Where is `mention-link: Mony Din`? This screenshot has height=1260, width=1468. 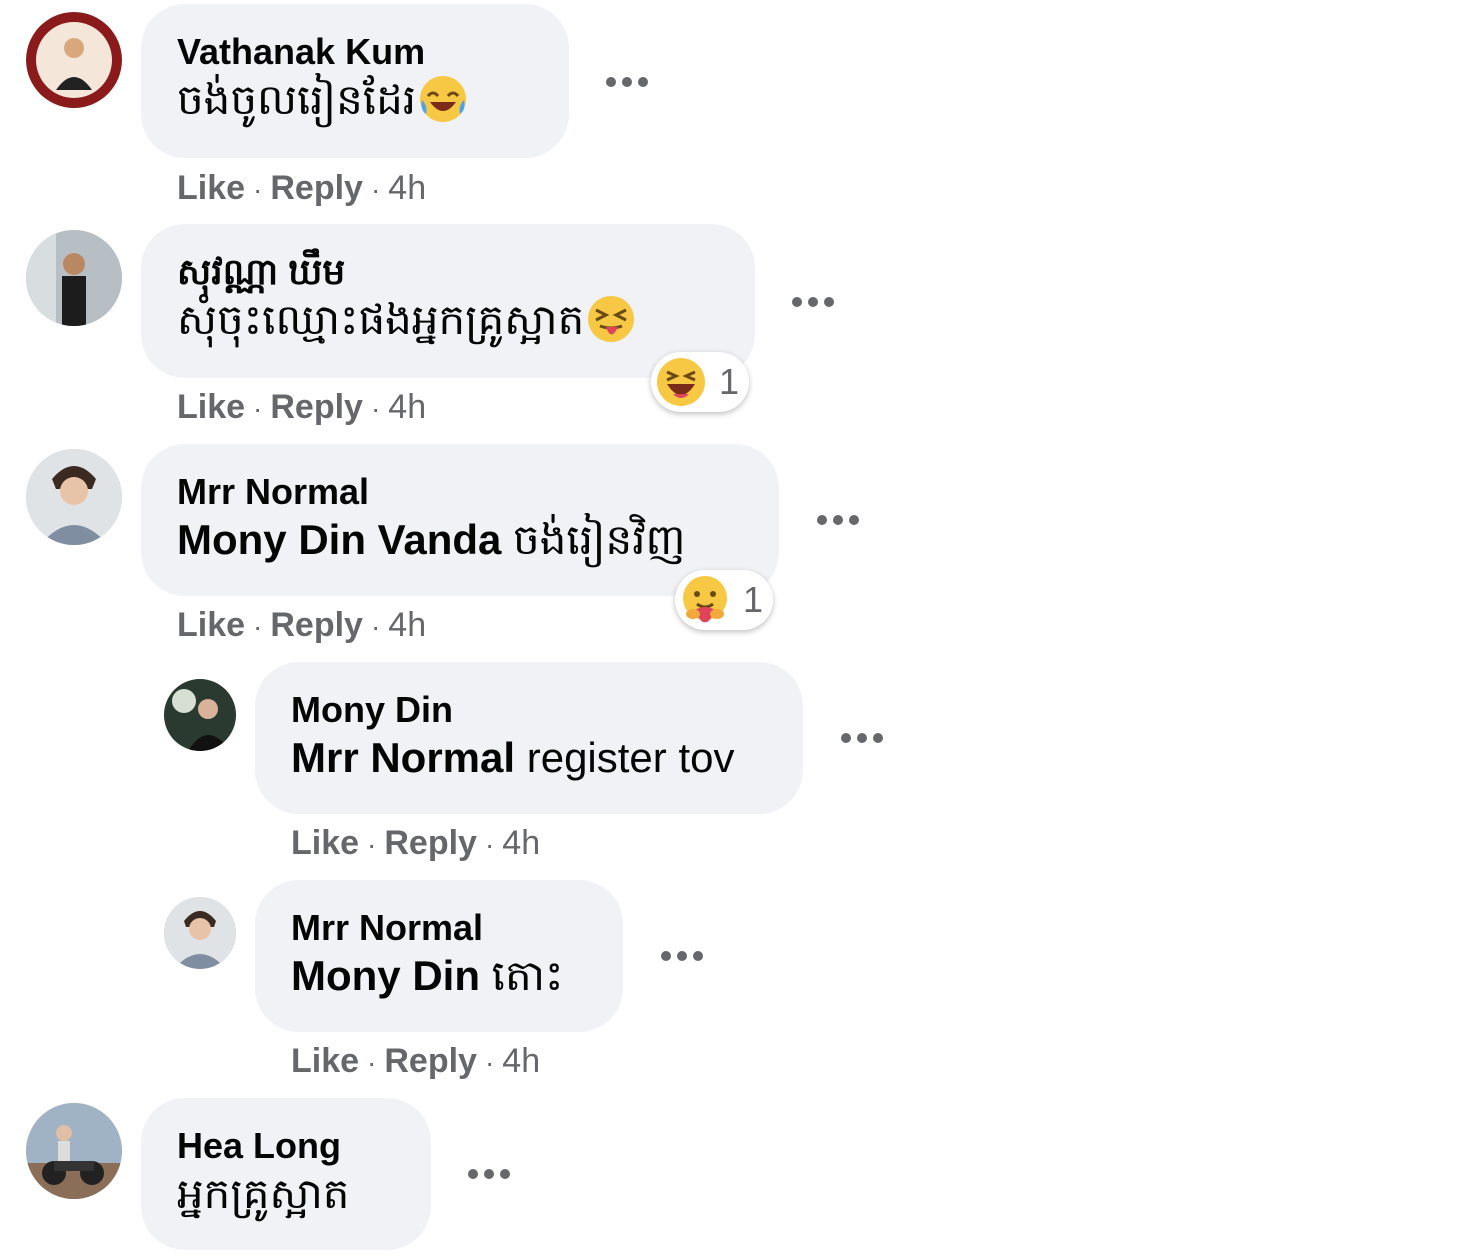
mention-link: Mony Din is located at coordinates (385, 975).